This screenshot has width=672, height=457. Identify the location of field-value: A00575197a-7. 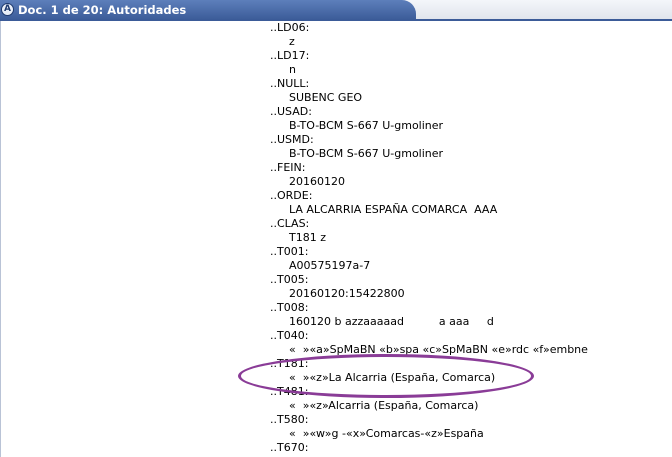
(330, 265).